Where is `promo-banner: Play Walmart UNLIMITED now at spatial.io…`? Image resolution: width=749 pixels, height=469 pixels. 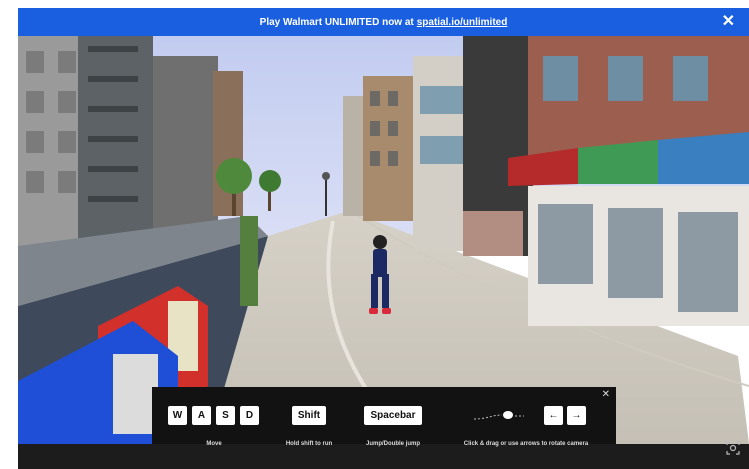 promo-banner: Play Walmart UNLIMITED now at spatial.io… is located at coordinates (383, 22).